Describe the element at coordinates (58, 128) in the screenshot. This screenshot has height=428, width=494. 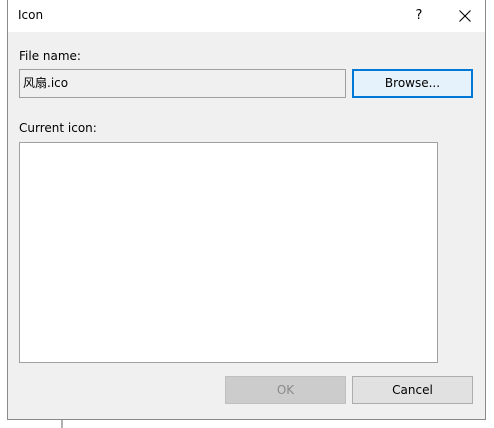
I see `current-icon-label: Current icon:` at that location.